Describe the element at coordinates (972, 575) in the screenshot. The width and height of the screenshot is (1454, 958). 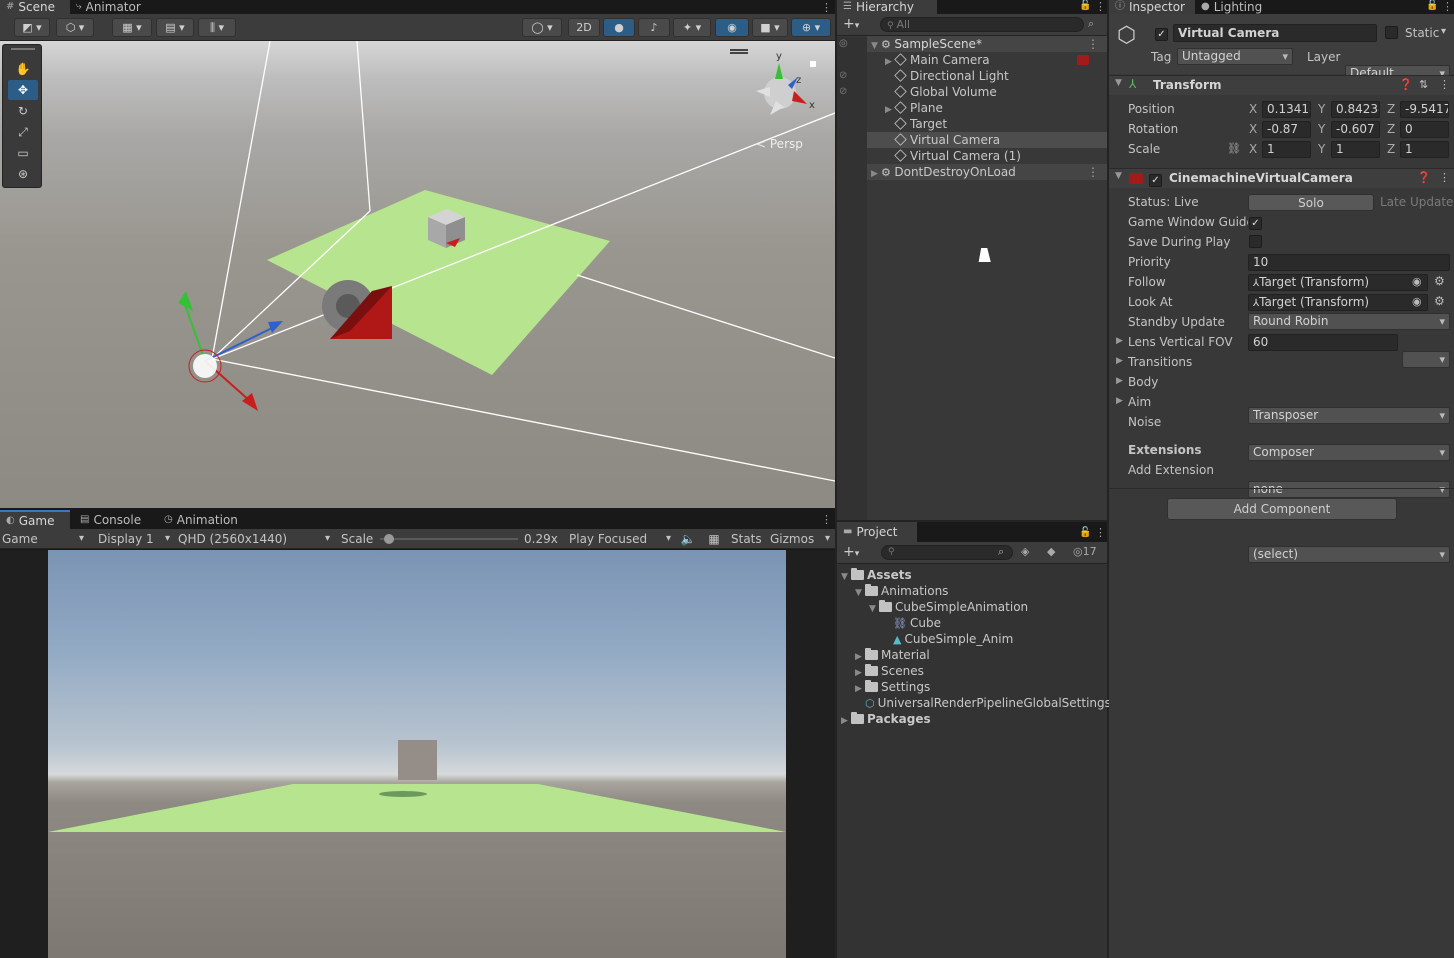
I see `project-item: ▼ Assets` at that location.